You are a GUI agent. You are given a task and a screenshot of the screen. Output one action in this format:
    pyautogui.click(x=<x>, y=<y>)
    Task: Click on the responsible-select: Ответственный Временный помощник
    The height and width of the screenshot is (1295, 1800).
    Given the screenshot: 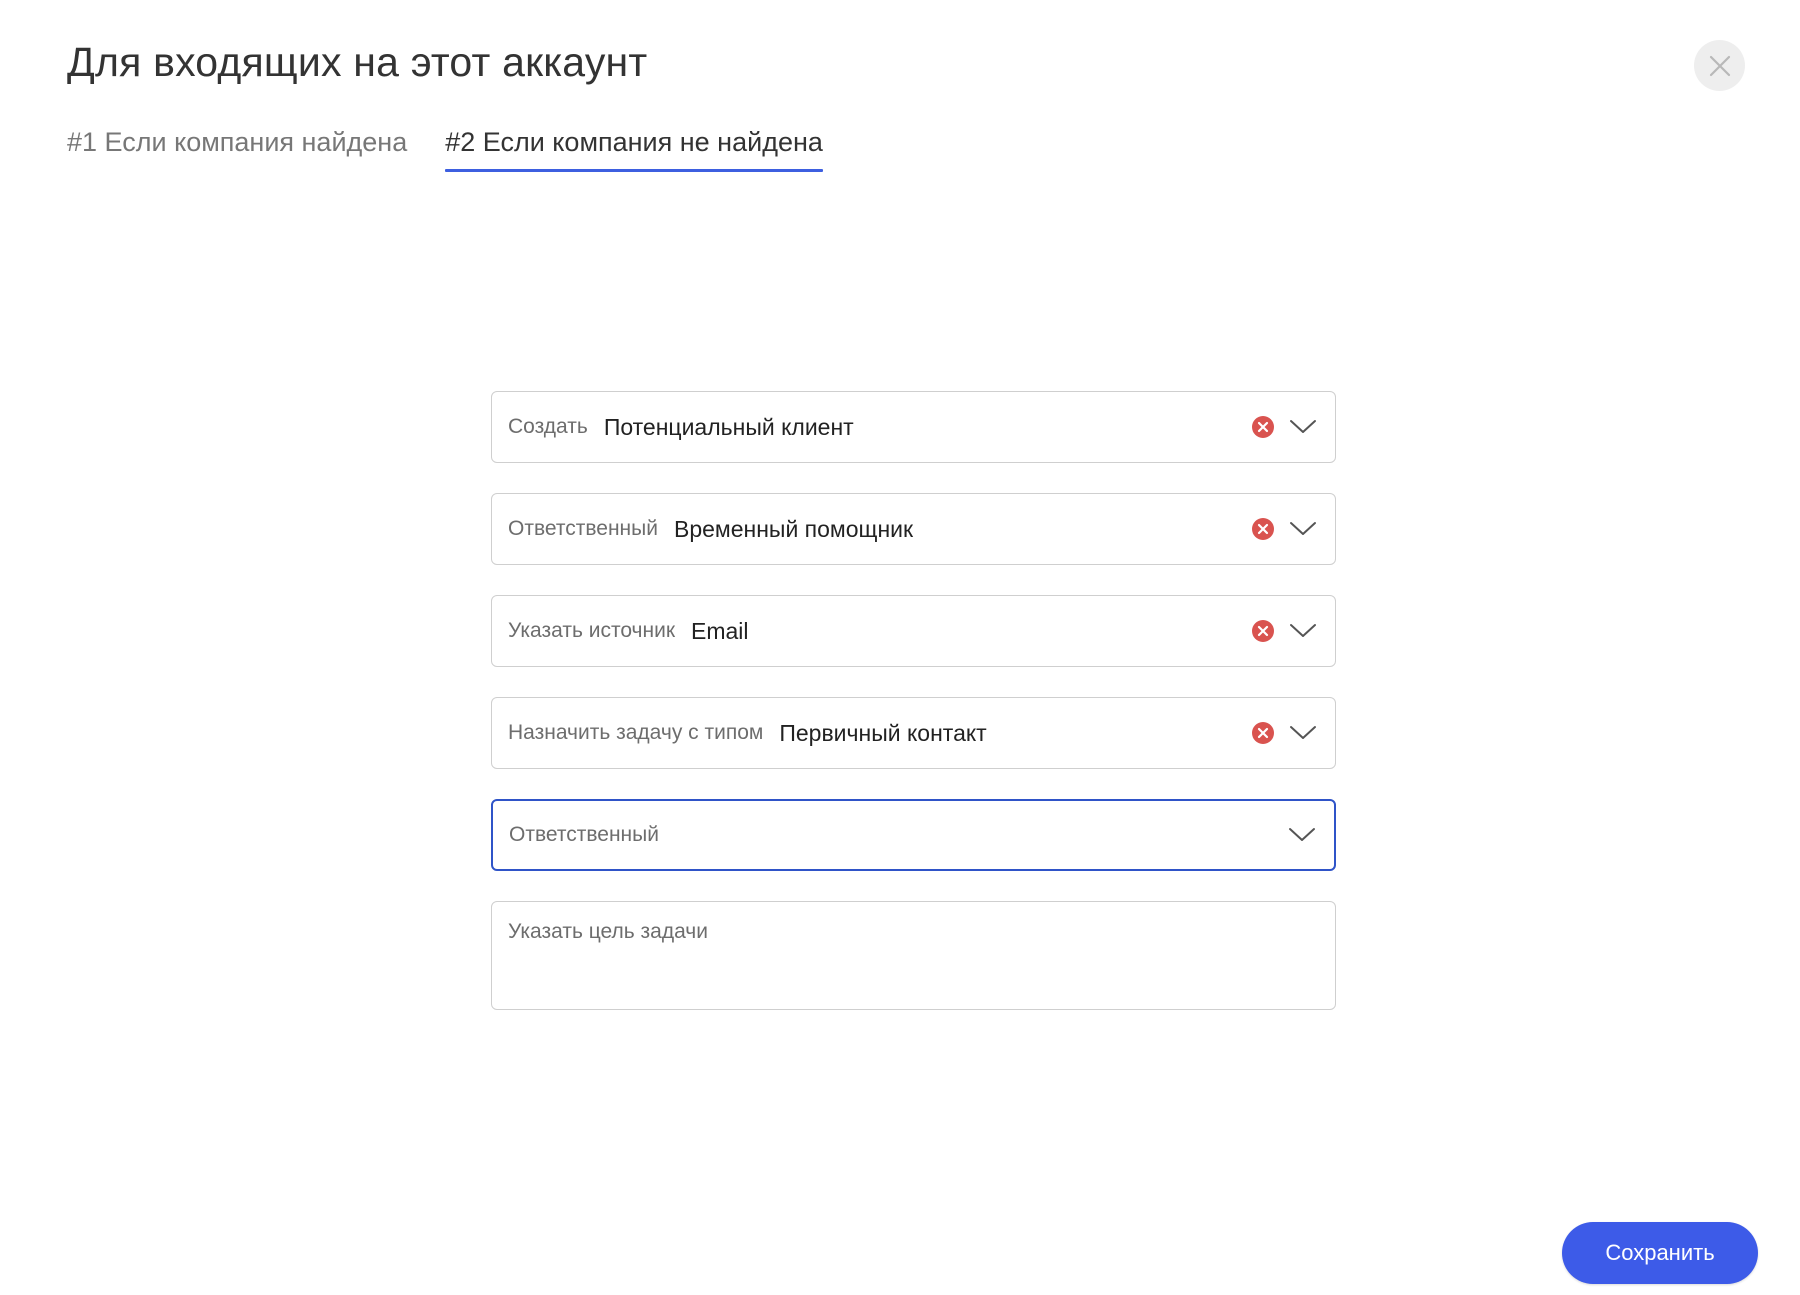 What is the action you would take?
    pyautogui.click(x=913, y=529)
    